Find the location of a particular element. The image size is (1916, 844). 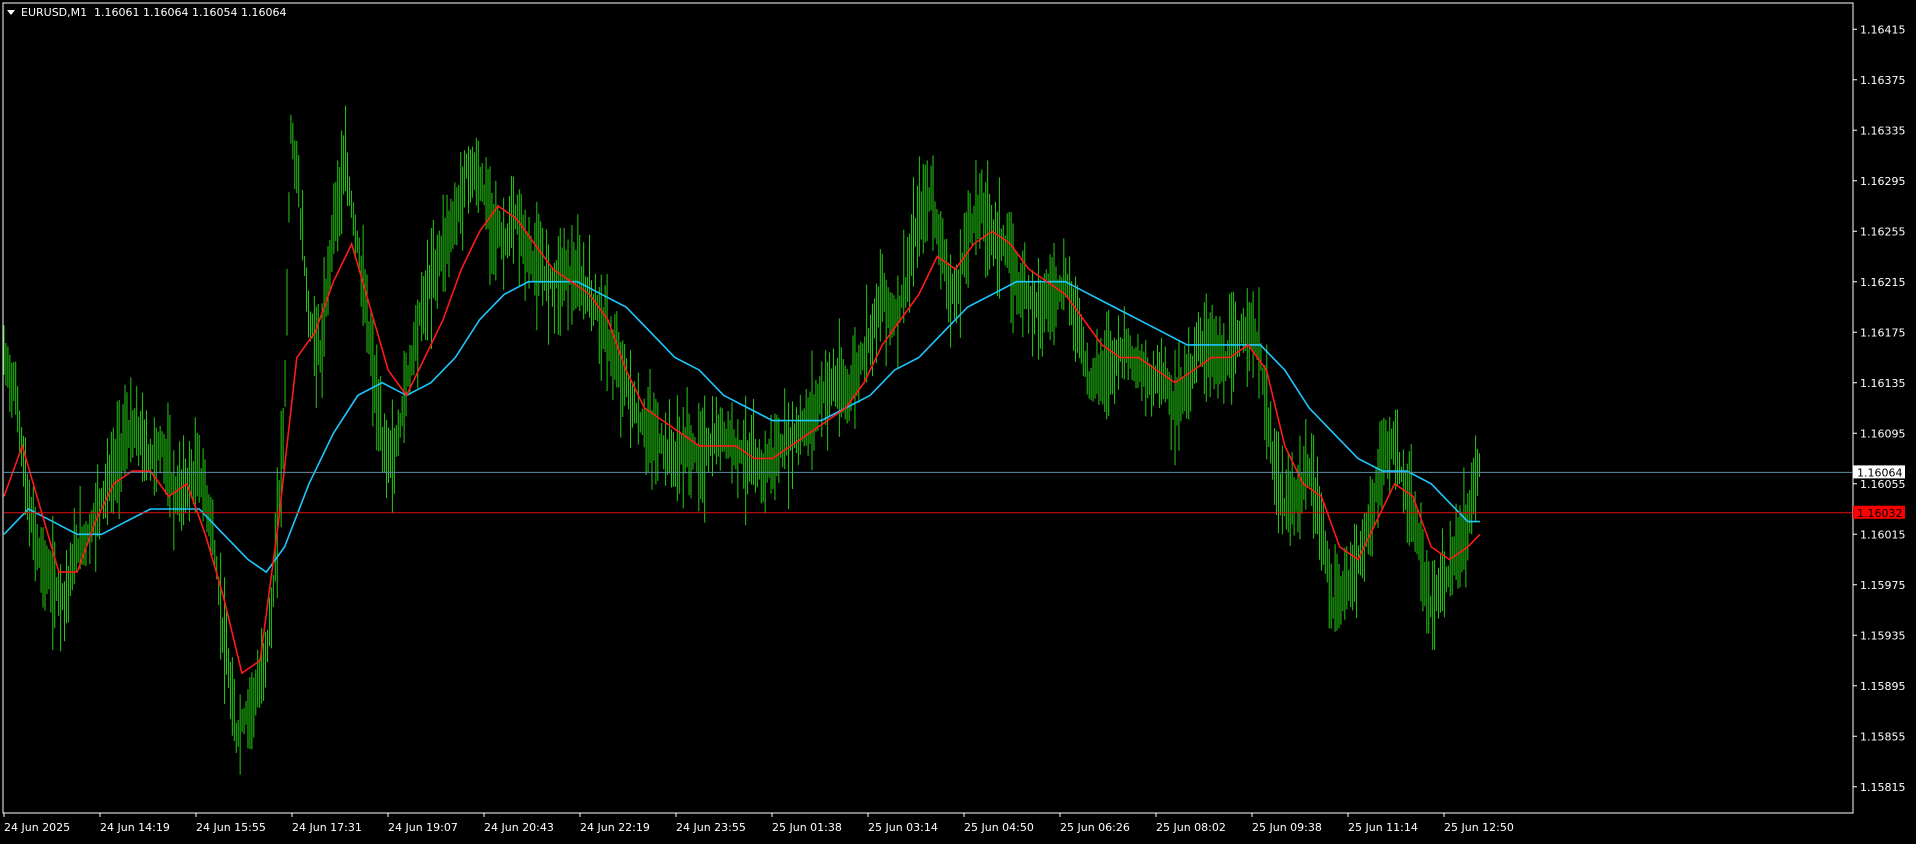

time-tick-label: 24 Jun 2025 is located at coordinates (37, 827).